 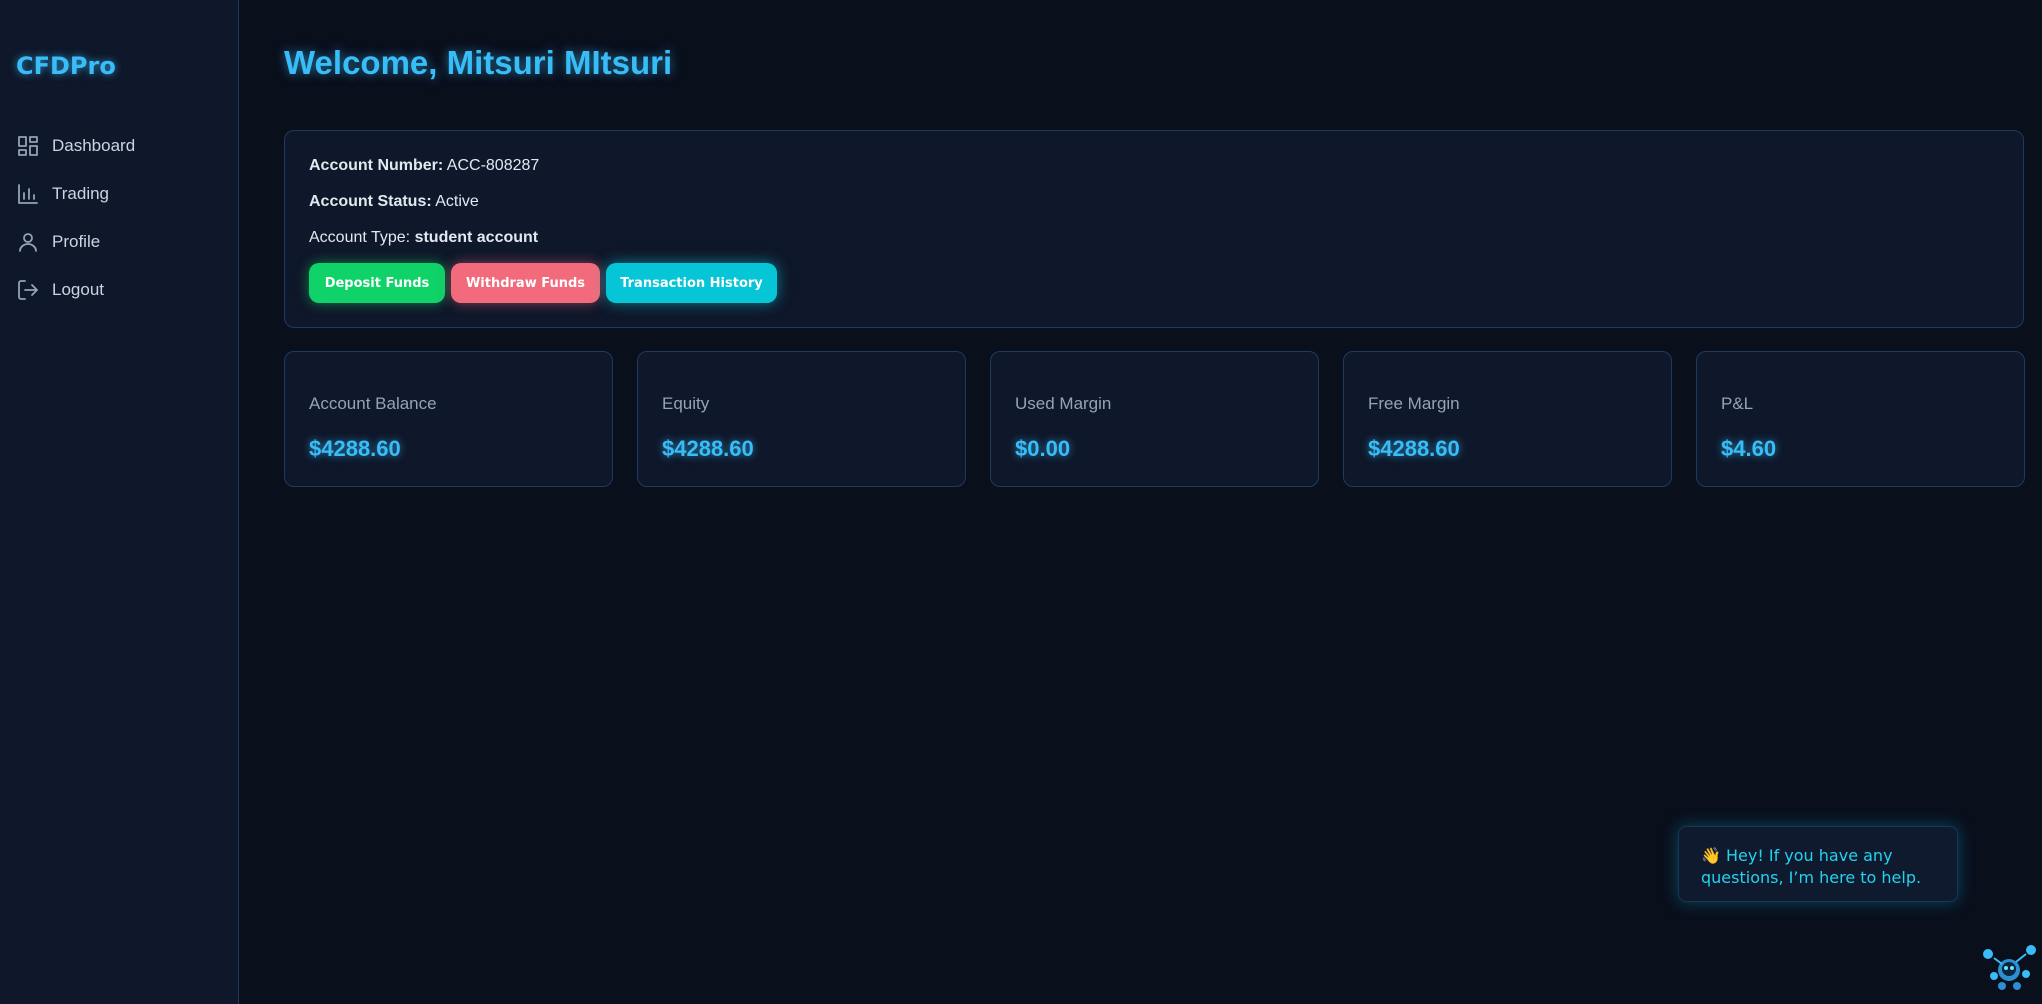 I want to click on stat-card-used-margin: Used Margin $0.00, so click(x=1154, y=419).